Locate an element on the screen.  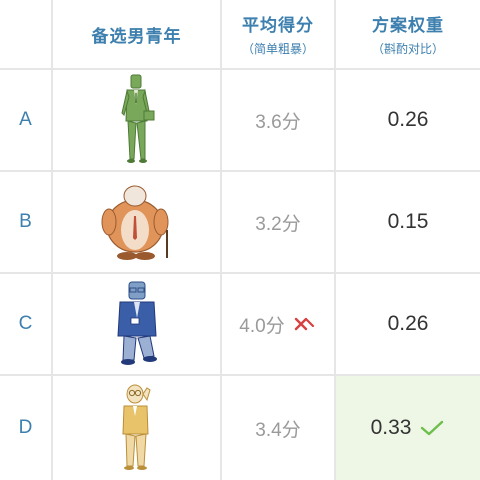
header-weight: 方案权重 （斟酌对比） is located at coordinates (408, 35).